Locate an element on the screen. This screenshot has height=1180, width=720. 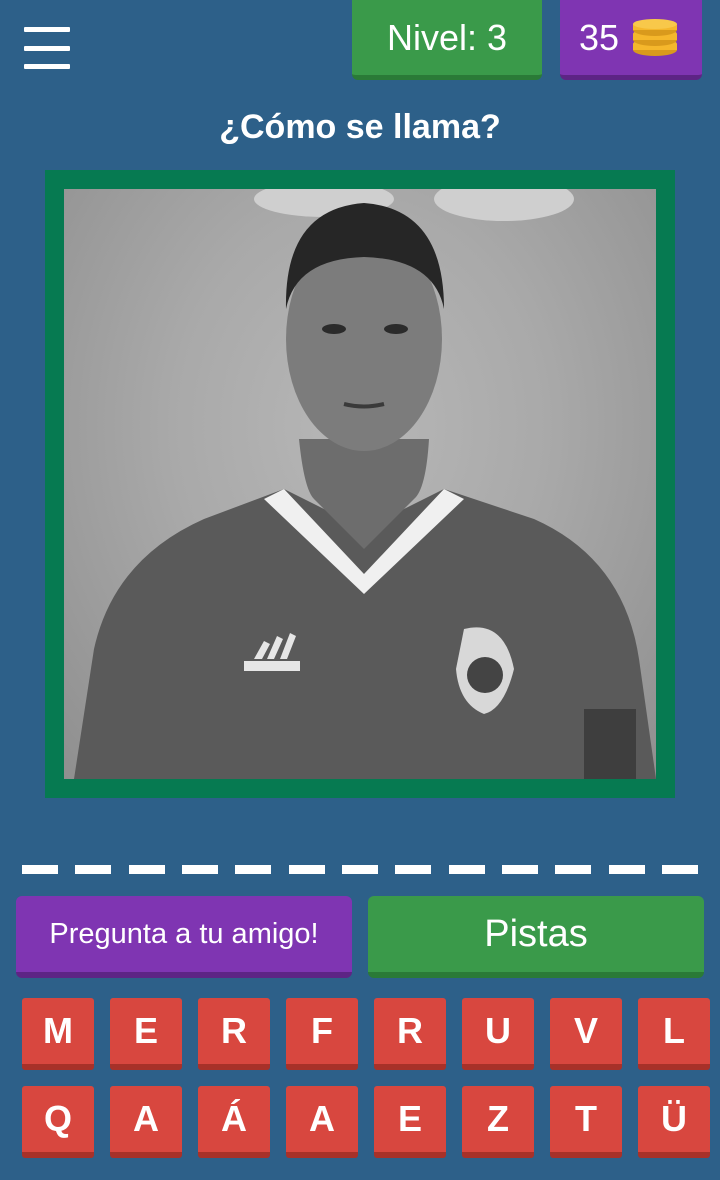
hints-button: Pistas is located at coordinates (536, 937).